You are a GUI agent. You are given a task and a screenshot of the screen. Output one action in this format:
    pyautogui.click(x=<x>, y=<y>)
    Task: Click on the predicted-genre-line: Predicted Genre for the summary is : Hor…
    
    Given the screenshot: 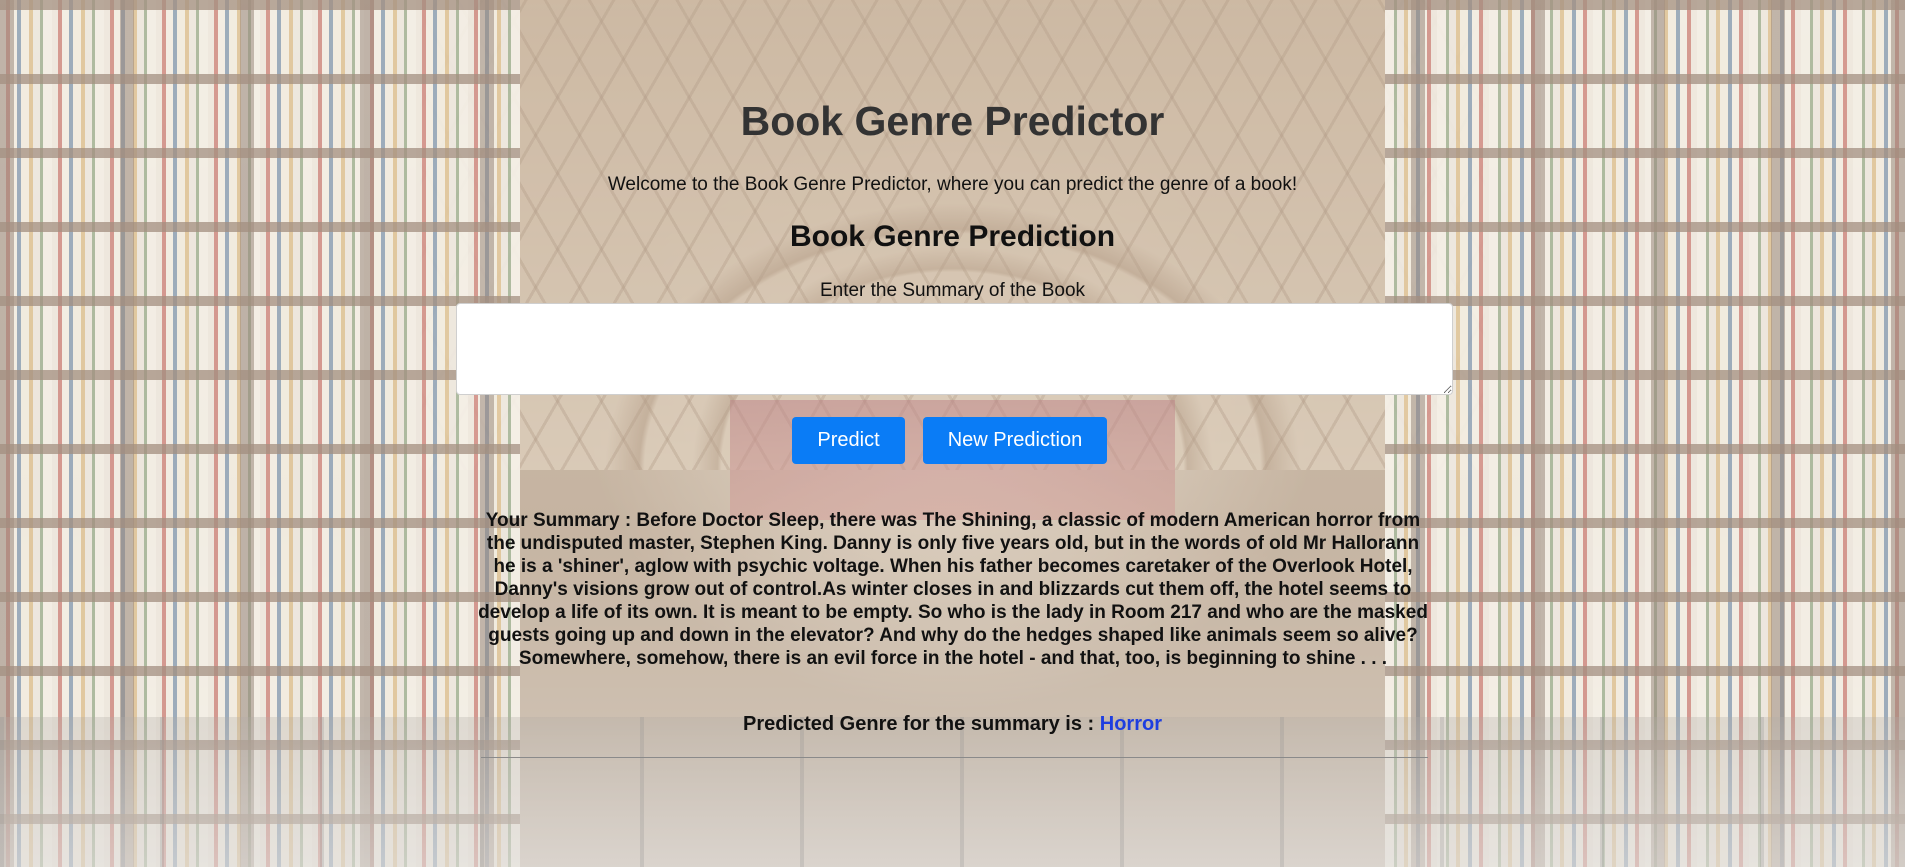 What is the action you would take?
    pyautogui.click(x=952, y=724)
    